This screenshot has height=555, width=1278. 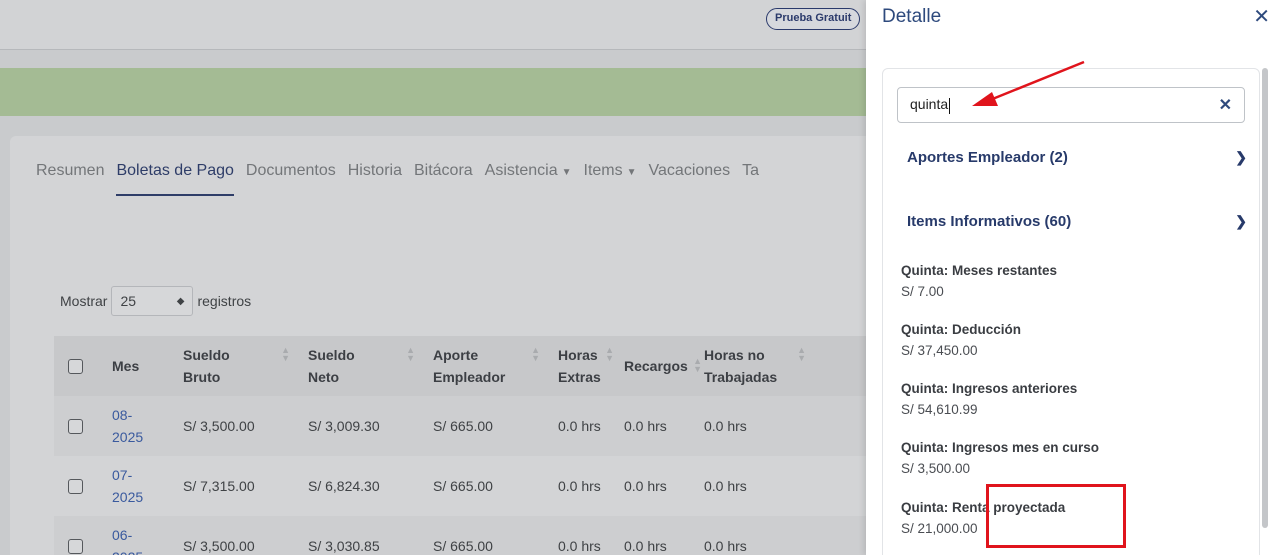 I want to click on free-trial-badge: Prueba Gratuit, so click(x=813, y=19).